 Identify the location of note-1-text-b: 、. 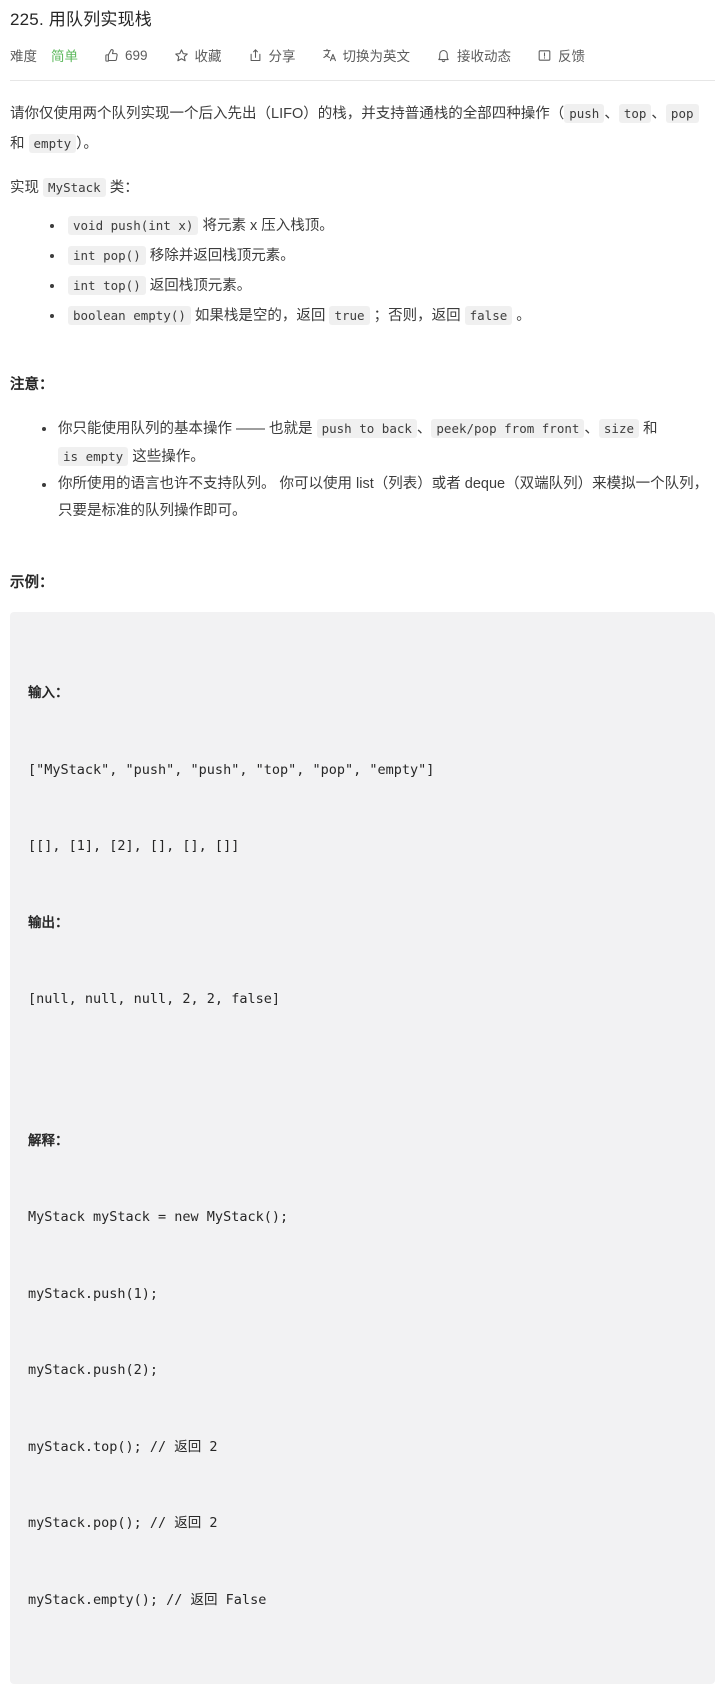
(424, 428).